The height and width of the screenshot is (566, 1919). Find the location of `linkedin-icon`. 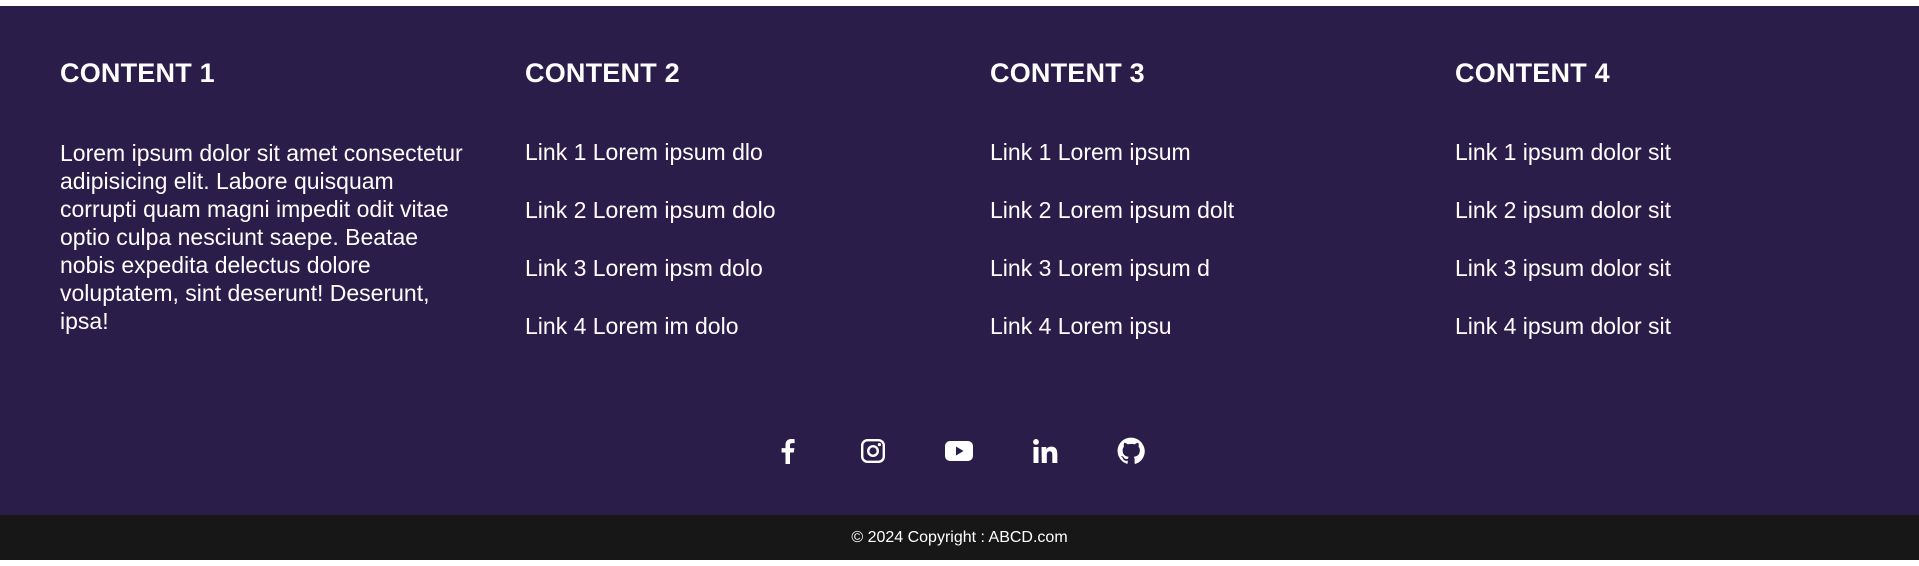

linkedin-icon is located at coordinates (1045, 451).